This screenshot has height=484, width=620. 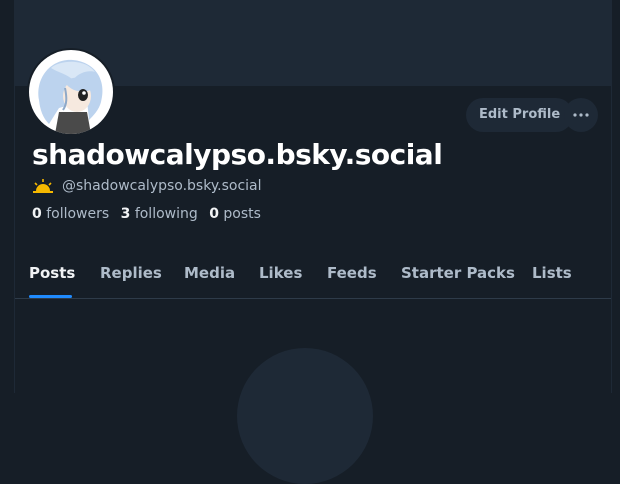 I want to click on edit-profile-button: Edit Profile, so click(x=520, y=115).